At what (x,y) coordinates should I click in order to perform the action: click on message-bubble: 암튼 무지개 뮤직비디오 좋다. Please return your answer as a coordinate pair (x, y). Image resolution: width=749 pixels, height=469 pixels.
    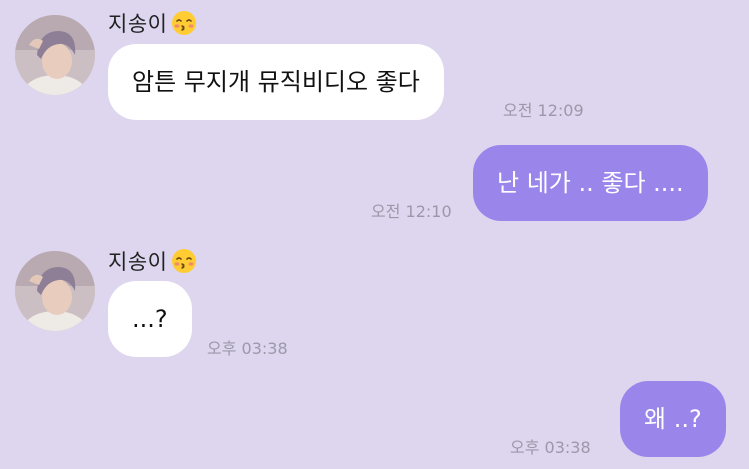
    Looking at the image, I should click on (276, 82).